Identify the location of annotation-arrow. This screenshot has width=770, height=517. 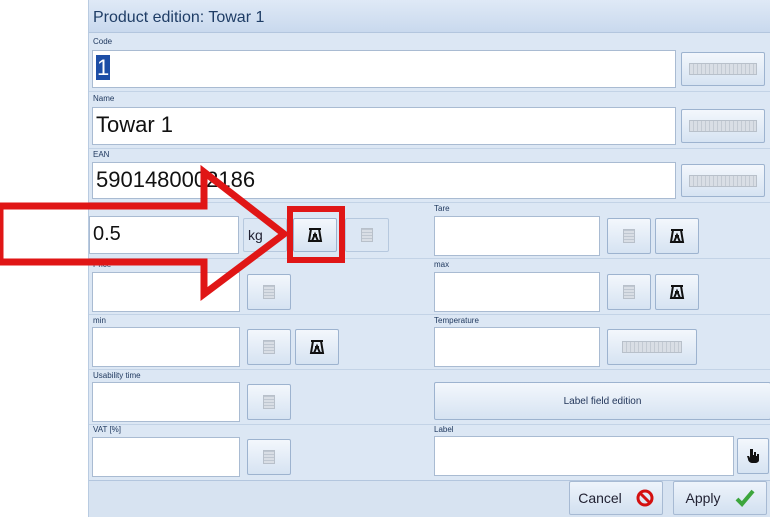
(145, 232).